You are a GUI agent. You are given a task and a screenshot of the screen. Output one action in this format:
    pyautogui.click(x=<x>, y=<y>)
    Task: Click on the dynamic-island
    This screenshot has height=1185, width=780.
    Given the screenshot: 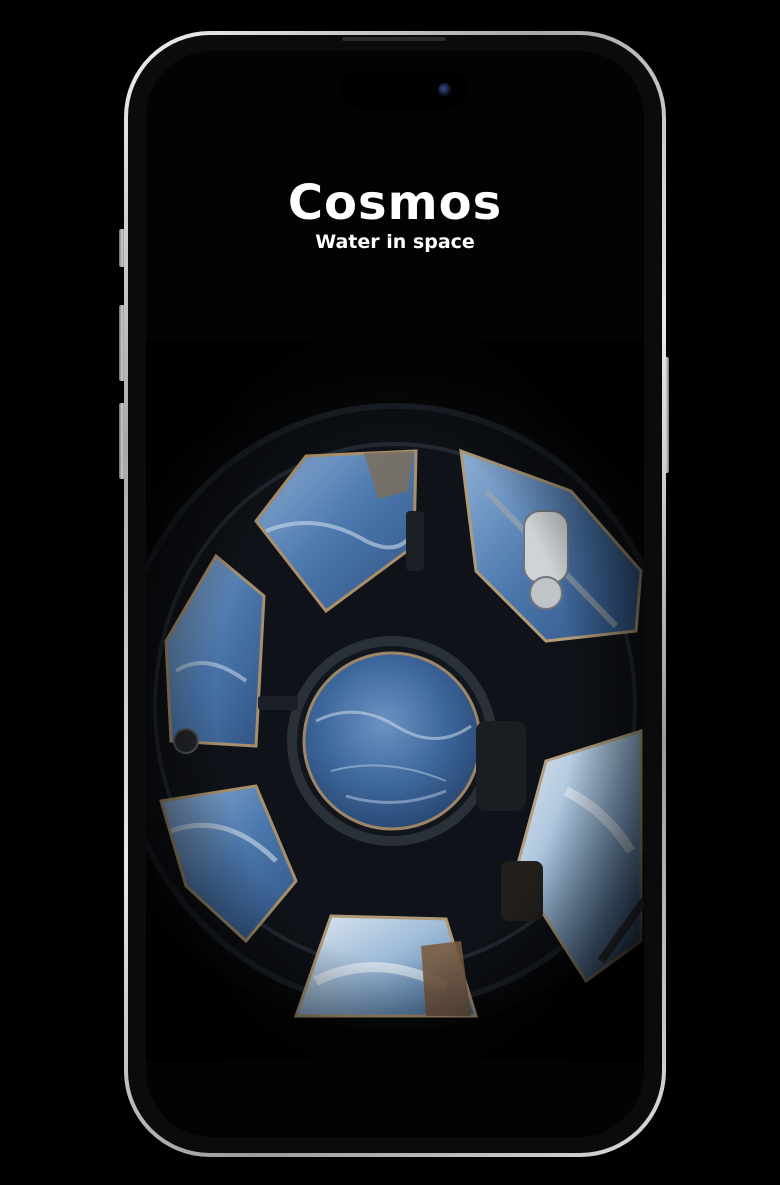 What is the action you would take?
    pyautogui.click(x=404, y=90)
    